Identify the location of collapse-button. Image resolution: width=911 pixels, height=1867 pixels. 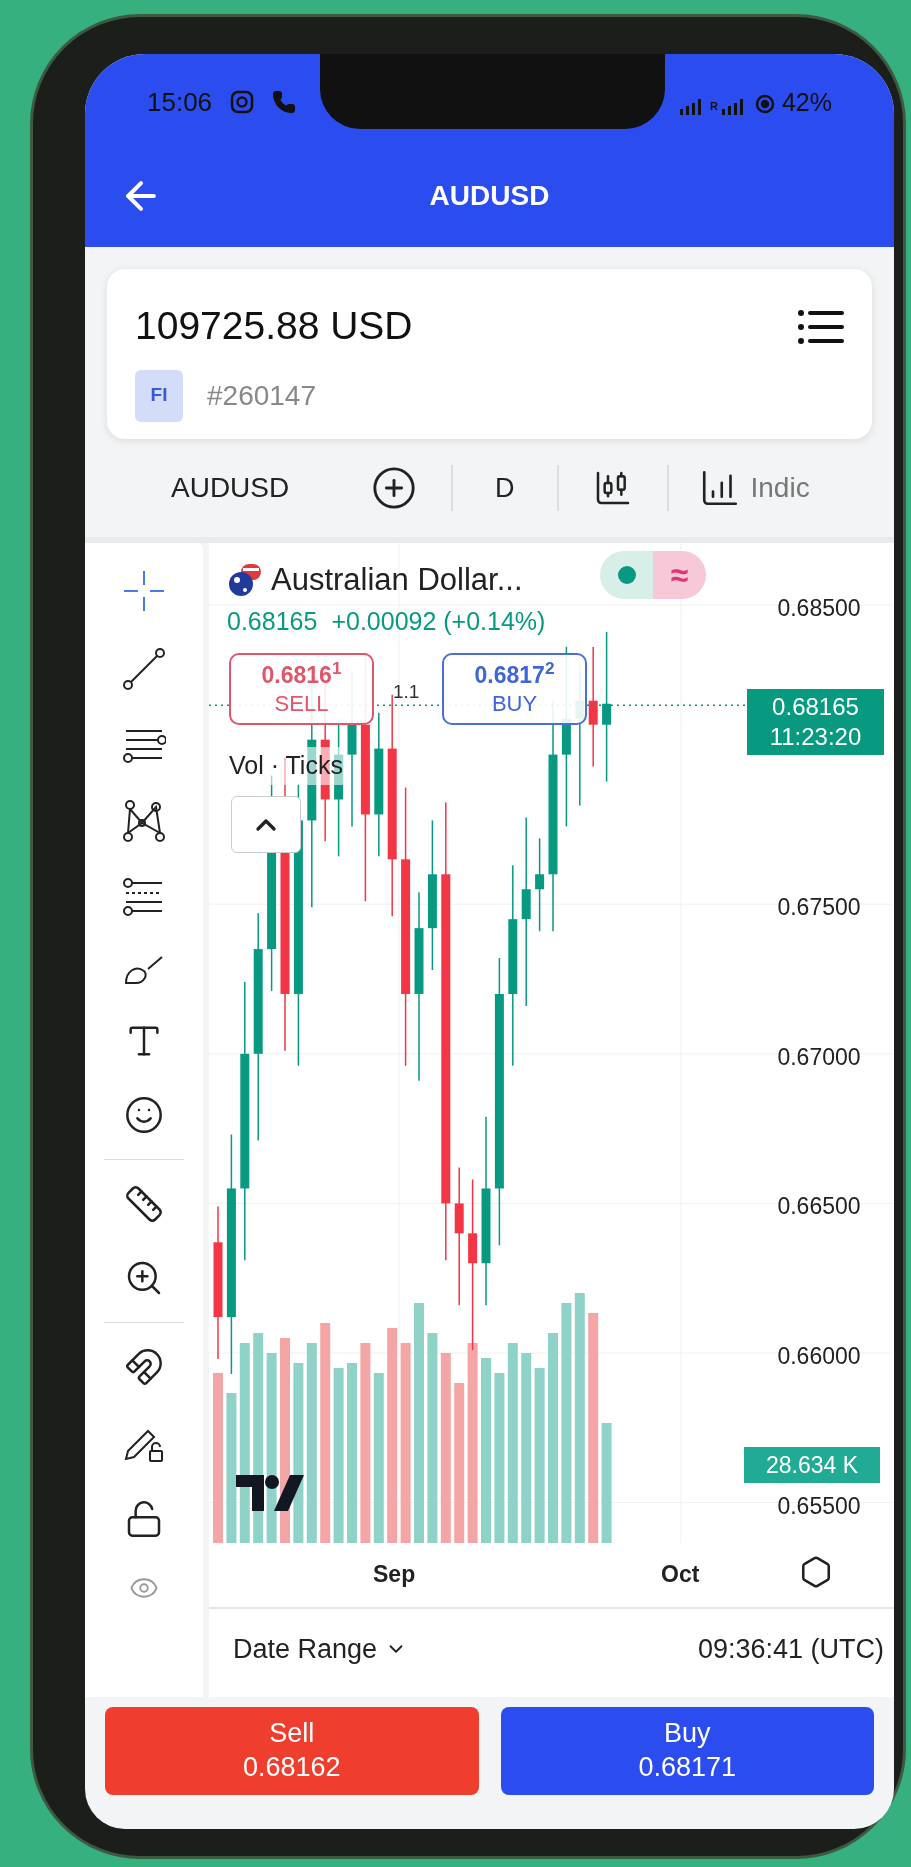
(266, 824).